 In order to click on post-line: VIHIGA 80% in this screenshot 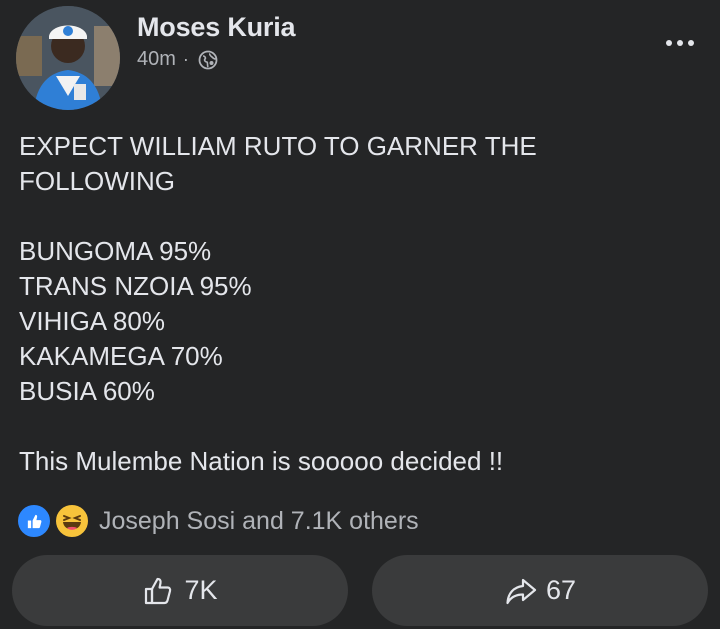, I will do `click(92, 321)`.